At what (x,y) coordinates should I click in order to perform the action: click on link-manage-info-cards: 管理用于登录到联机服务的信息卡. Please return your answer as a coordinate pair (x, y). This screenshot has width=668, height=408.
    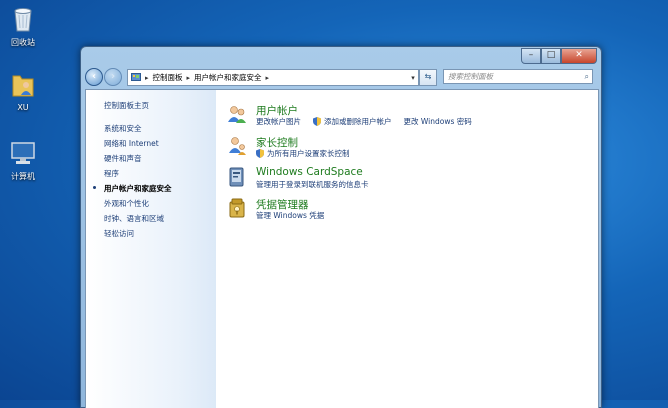
    Looking at the image, I should click on (312, 184).